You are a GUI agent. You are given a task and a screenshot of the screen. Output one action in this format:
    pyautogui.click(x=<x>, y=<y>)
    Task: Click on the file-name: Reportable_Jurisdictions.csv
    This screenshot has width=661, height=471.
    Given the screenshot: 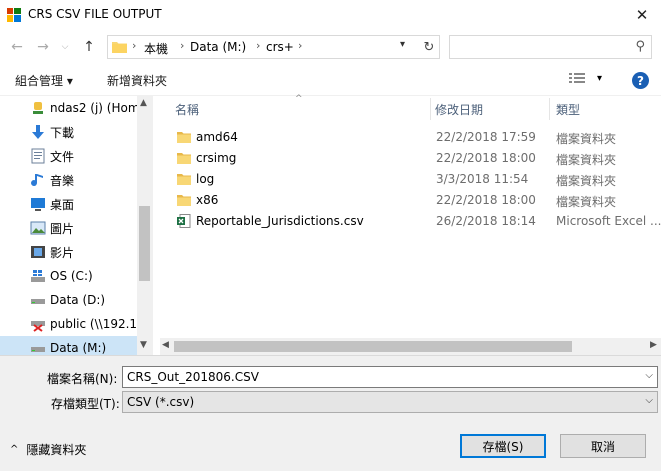 What is the action you would take?
    pyautogui.click(x=280, y=221)
    